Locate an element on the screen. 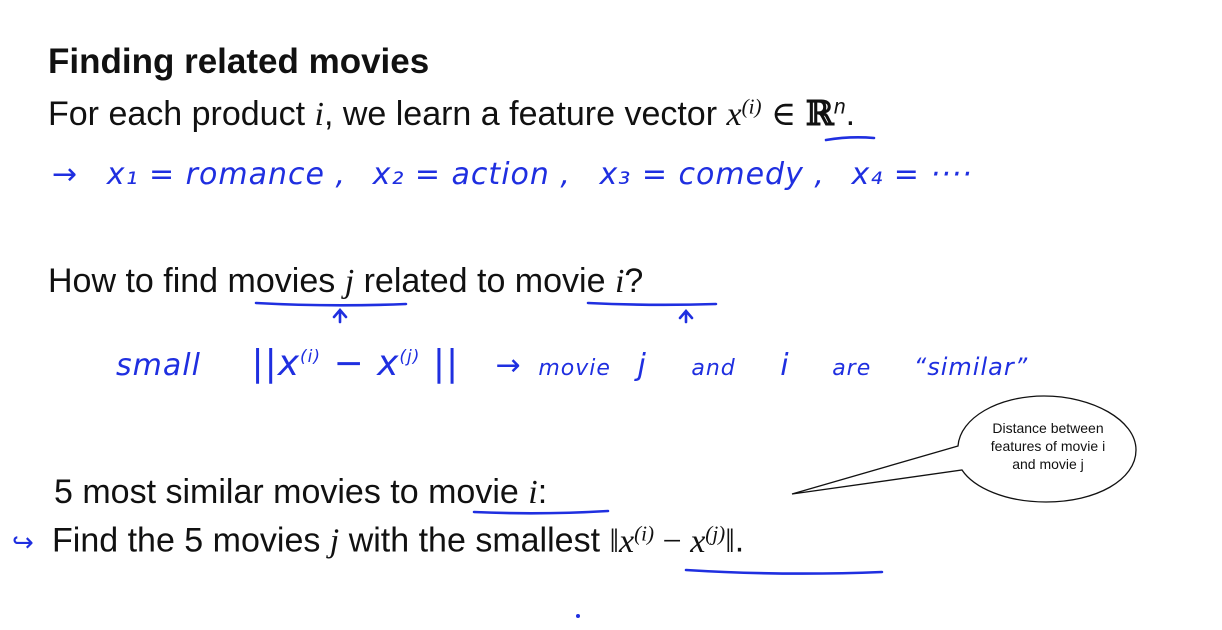 The height and width of the screenshot is (630, 1222). underline-distance-formula is located at coordinates (784, 571).